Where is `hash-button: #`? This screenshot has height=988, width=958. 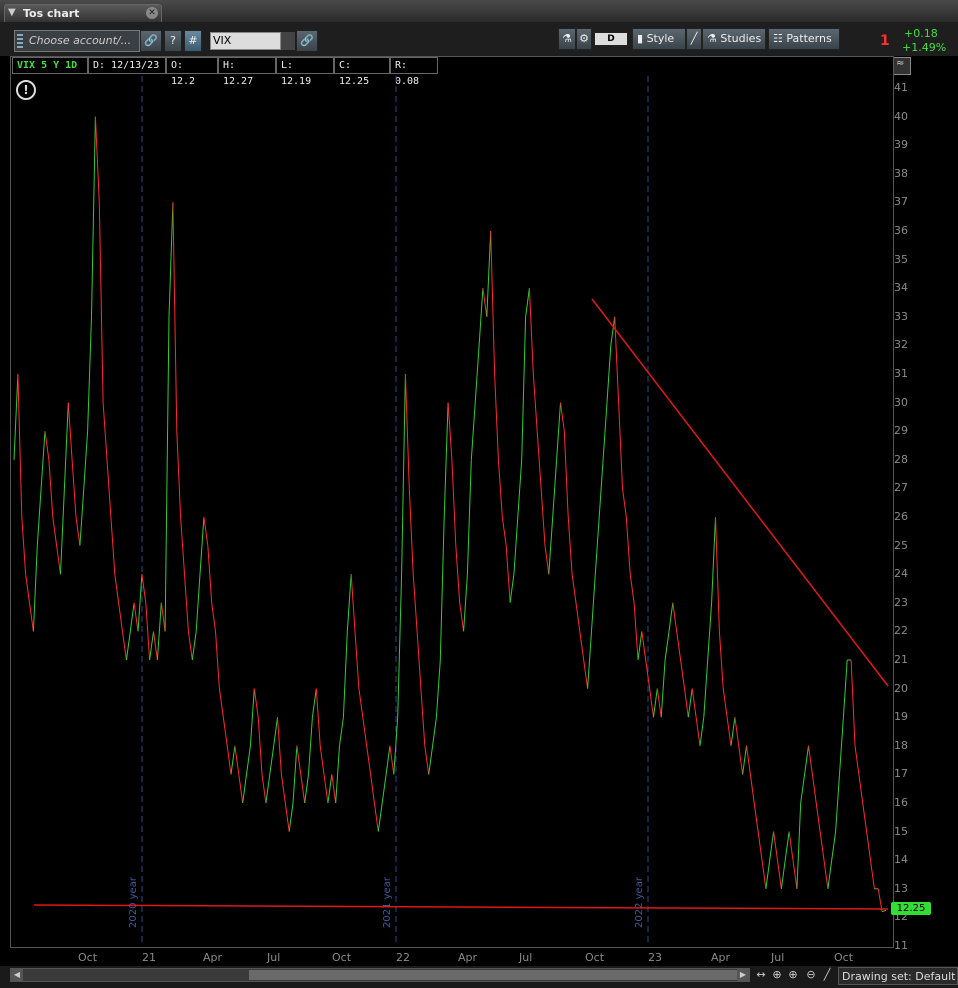
hash-button: # is located at coordinates (193, 41).